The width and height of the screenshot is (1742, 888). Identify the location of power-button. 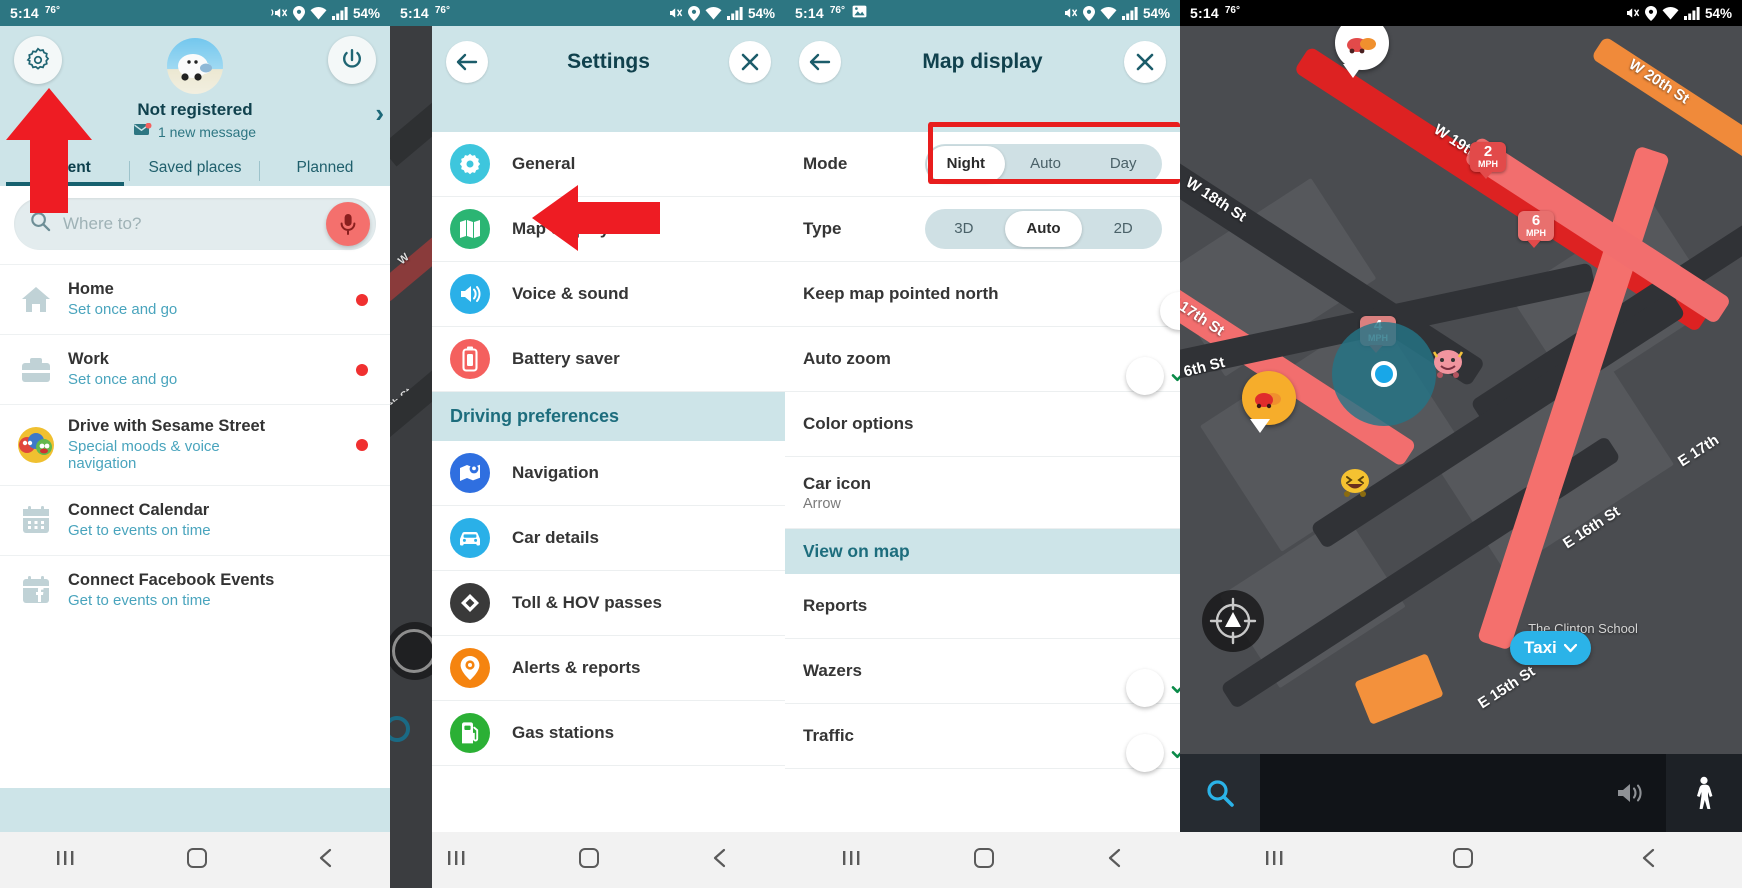
(352, 60).